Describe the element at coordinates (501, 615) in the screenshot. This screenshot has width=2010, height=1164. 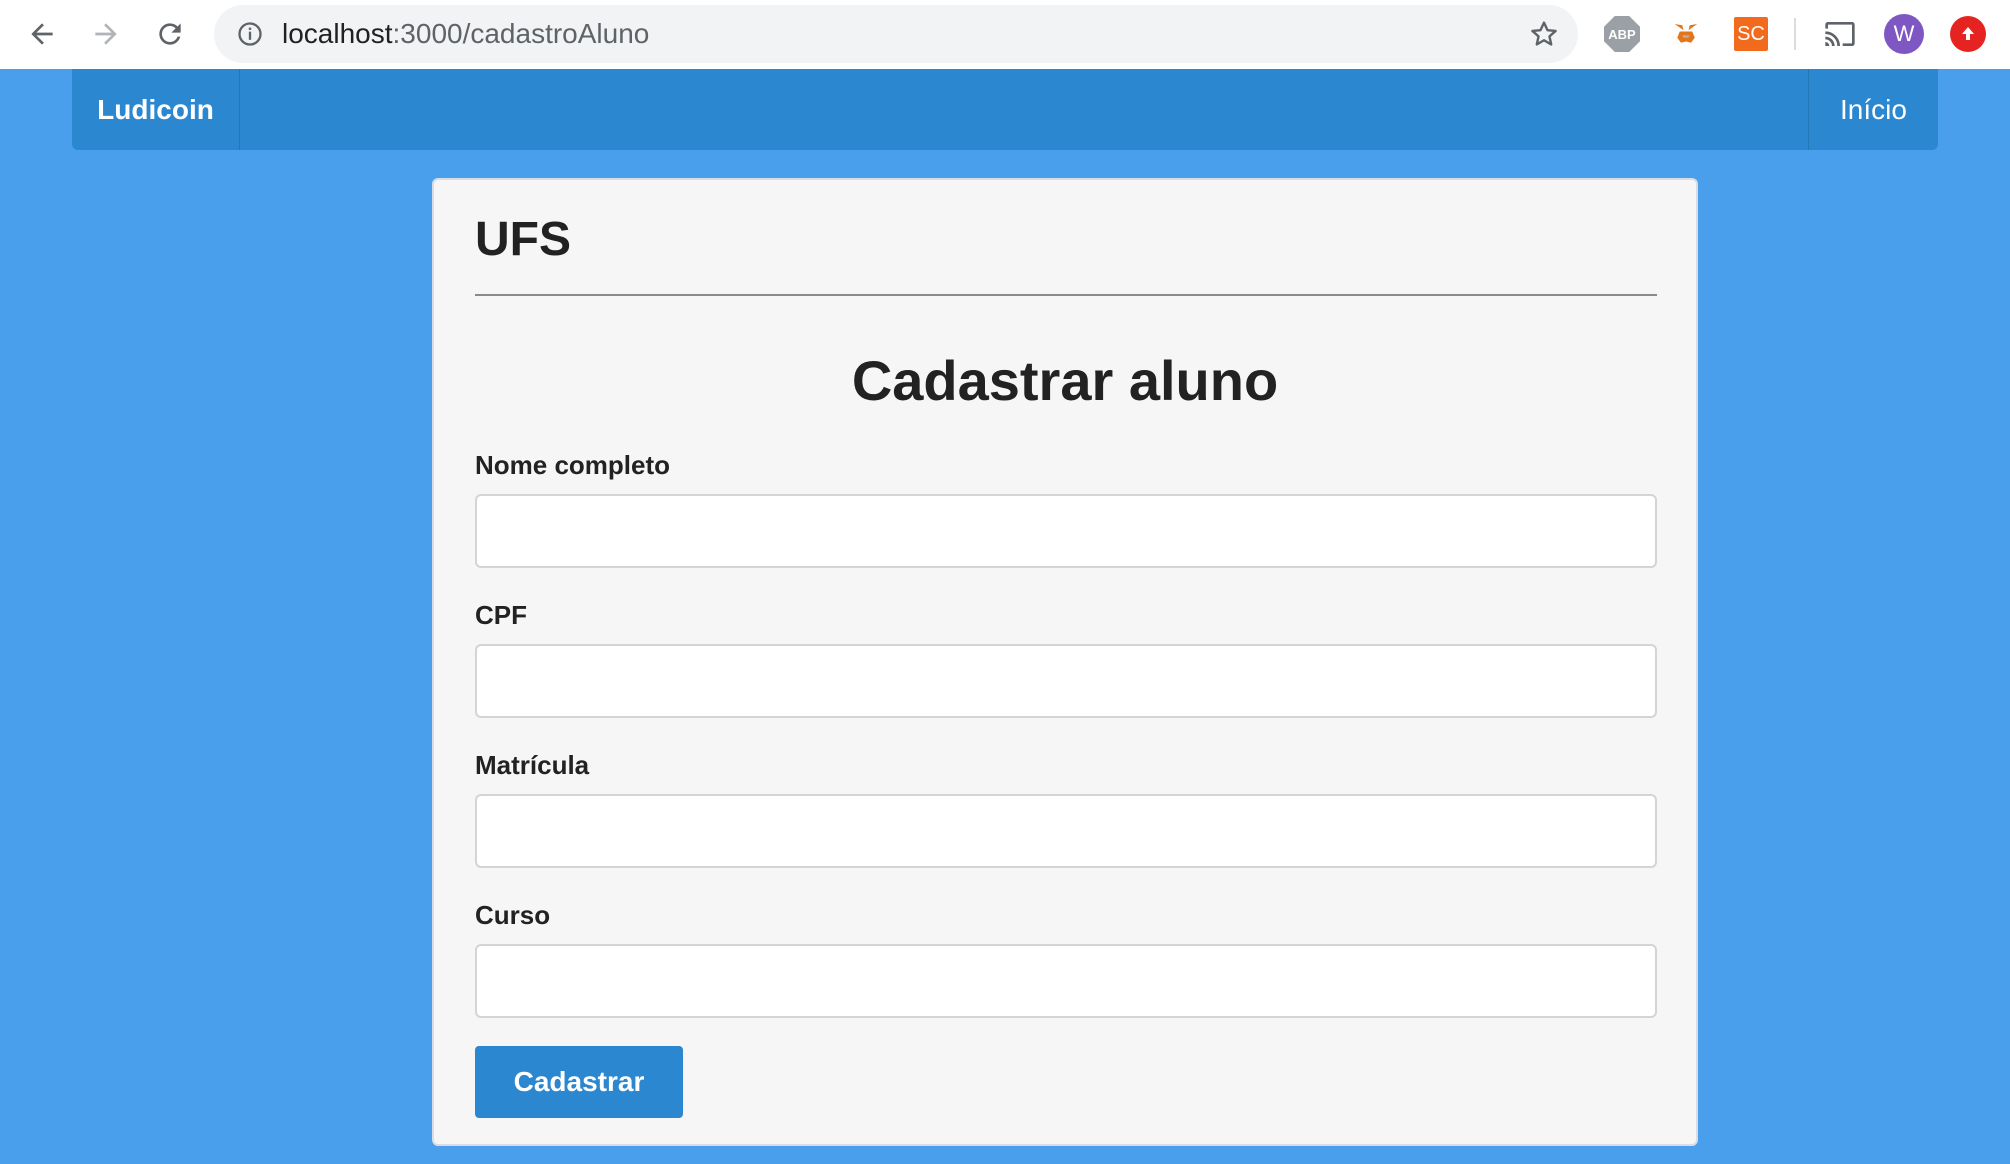
I see `cpf-label: CPF` at that location.